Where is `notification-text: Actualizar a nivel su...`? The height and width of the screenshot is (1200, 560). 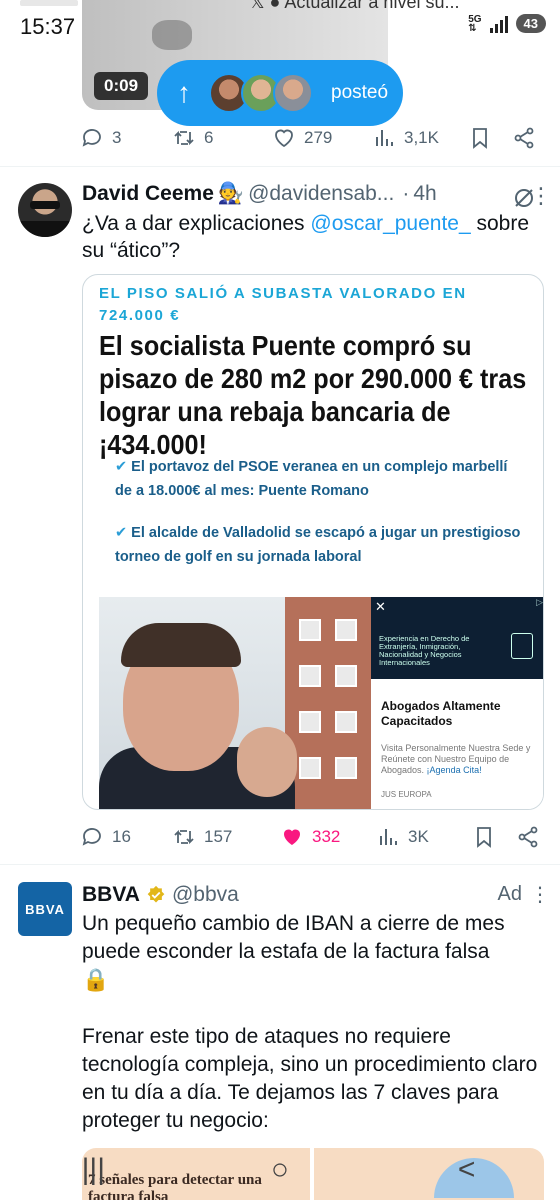 notification-text: Actualizar a nivel su... is located at coordinates (372, 6).